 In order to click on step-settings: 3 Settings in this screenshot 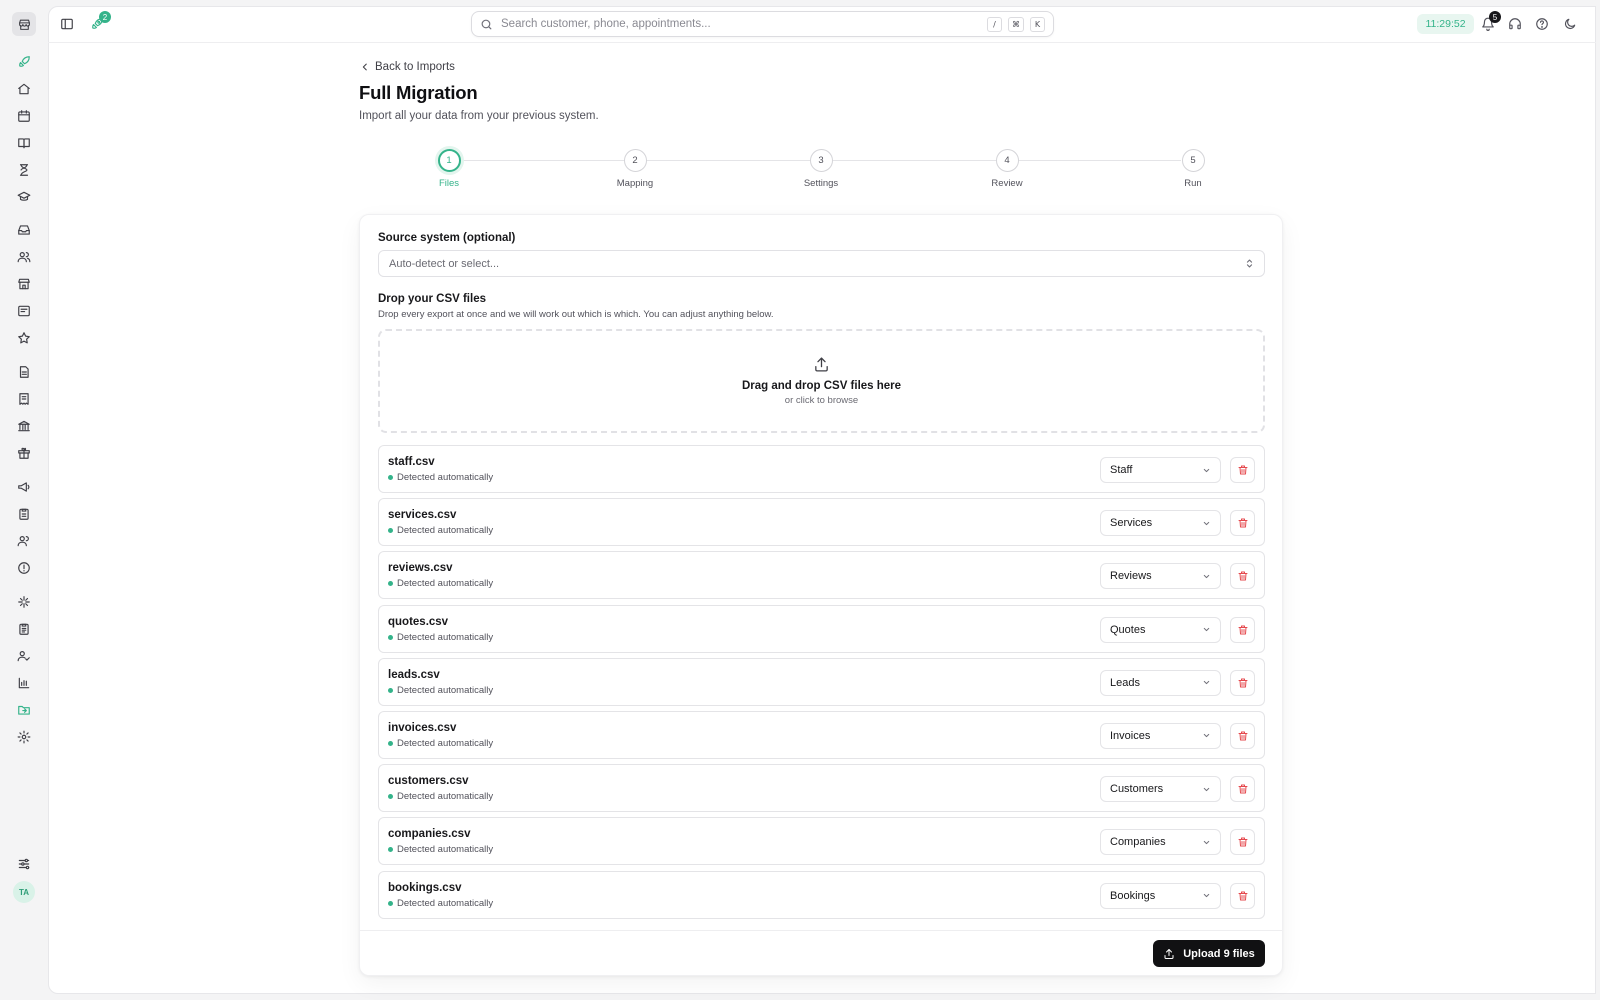, I will do `click(821, 169)`.